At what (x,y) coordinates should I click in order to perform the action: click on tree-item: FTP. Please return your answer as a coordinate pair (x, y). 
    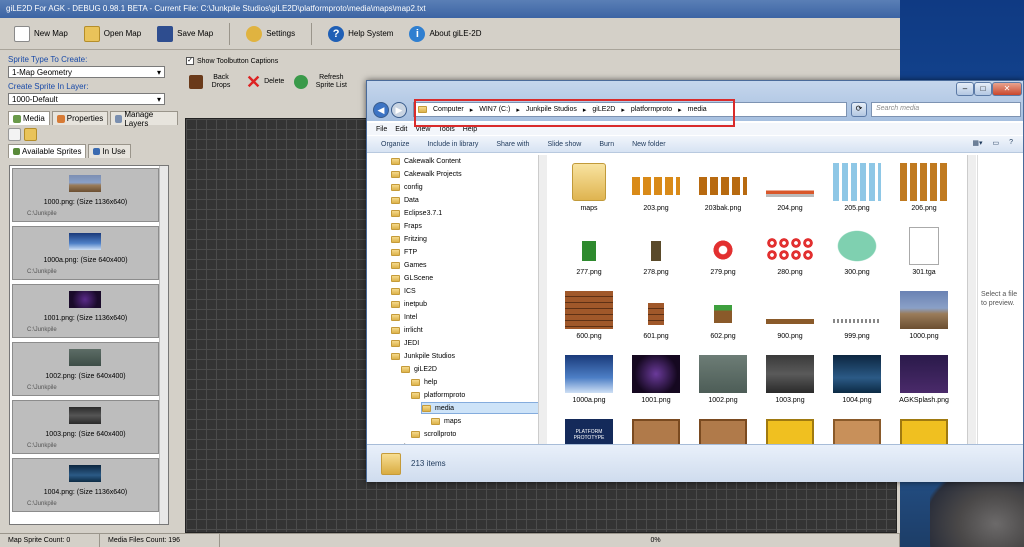
    Looking at the image, I should click on (404, 252).